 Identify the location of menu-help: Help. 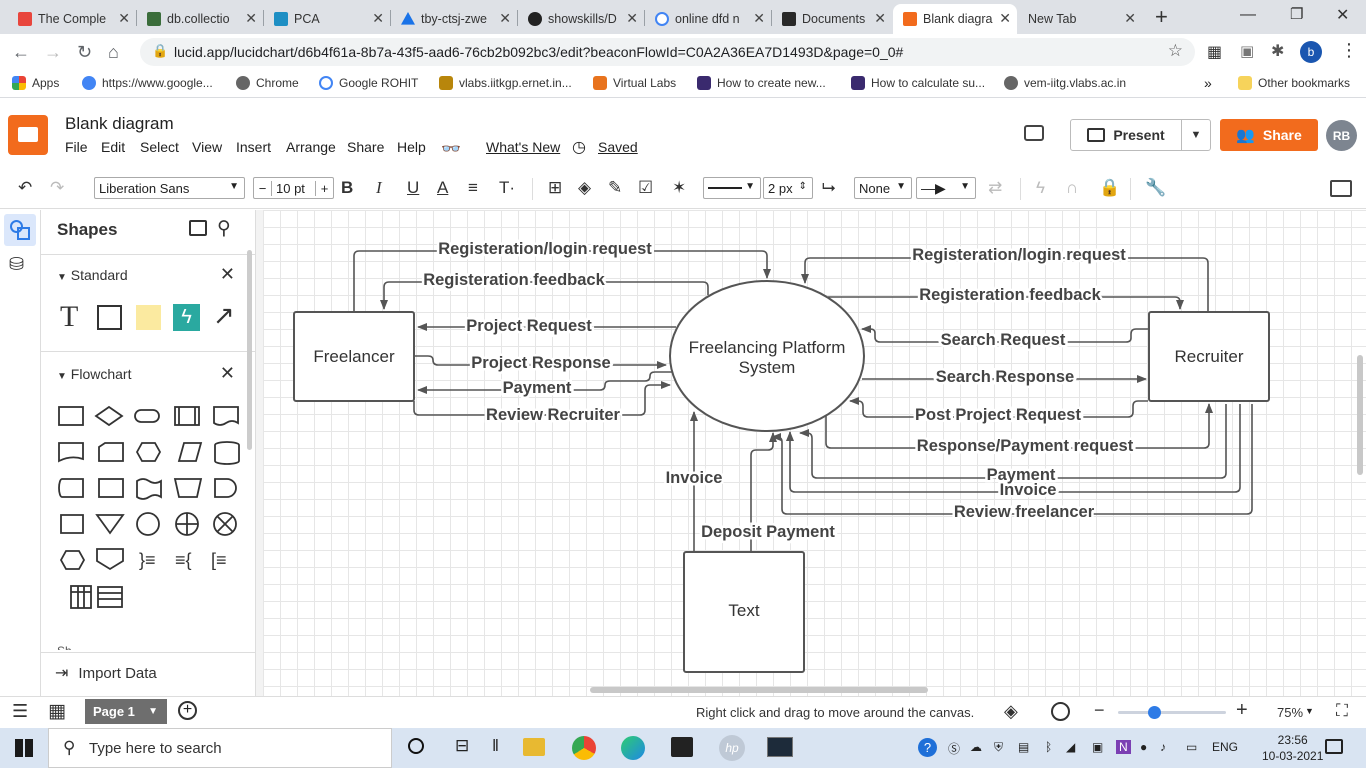
(411, 147).